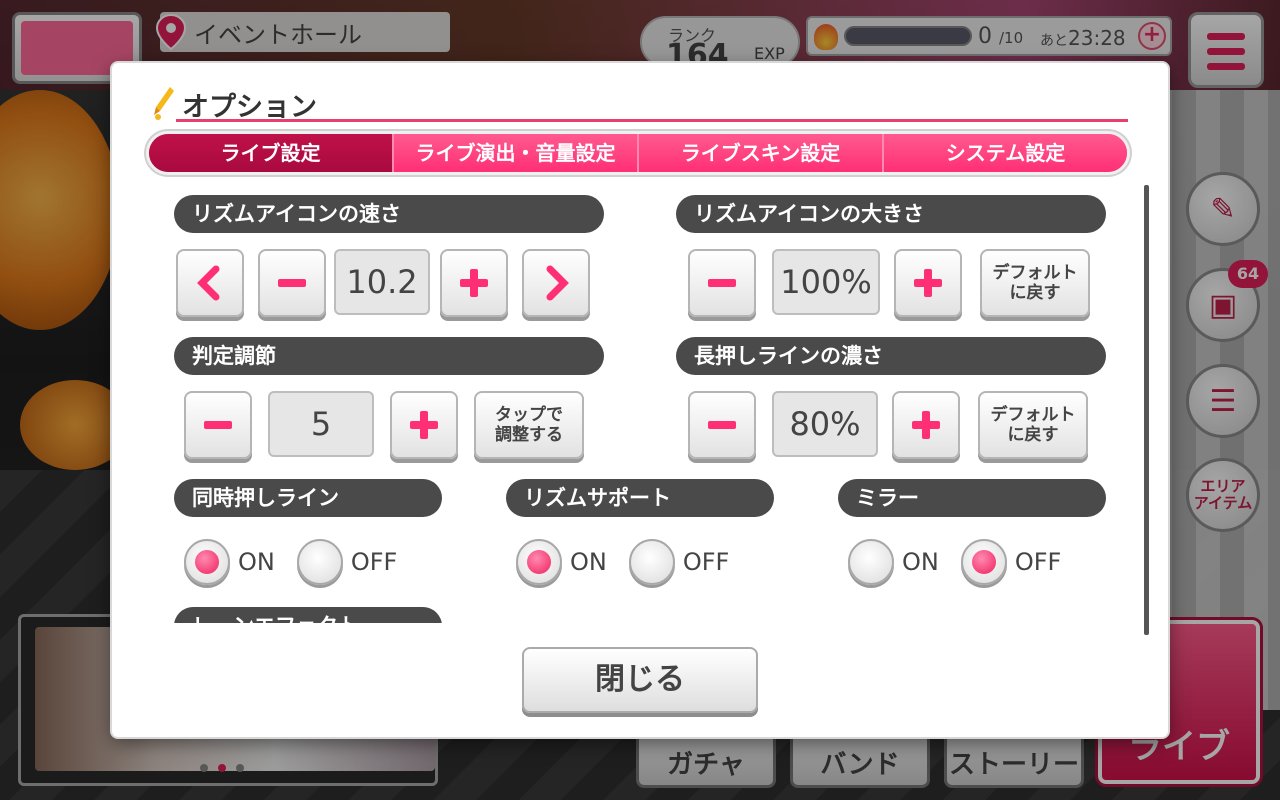 The height and width of the screenshot is (800, 1280). Describe the element at coordinates (539, 562) in the screenshot. I see `rhythm-support-on-radio` at that location.